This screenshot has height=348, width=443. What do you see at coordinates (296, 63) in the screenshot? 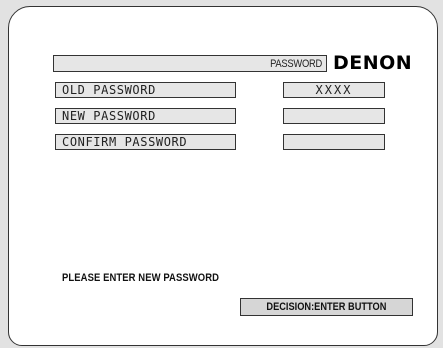
I see `menu-title: PASSWORD` at bounding box center [296, 63].